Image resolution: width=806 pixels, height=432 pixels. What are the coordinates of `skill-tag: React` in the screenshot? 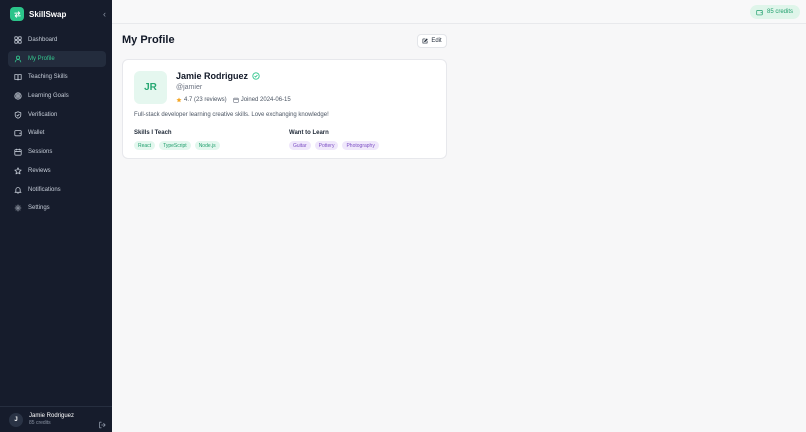 It's located at (145, 145).